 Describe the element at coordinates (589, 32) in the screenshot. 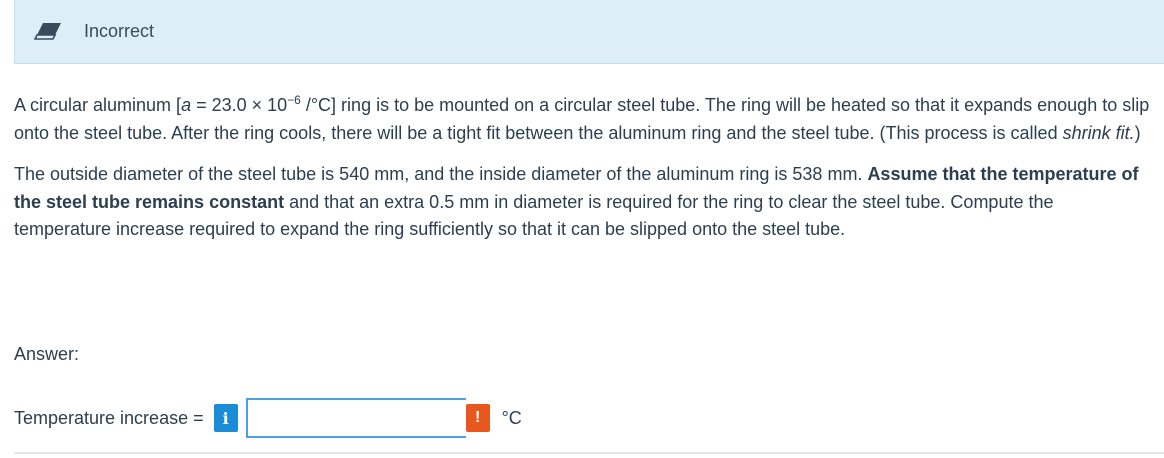

I see `status-banner: Incorrect` at that location.